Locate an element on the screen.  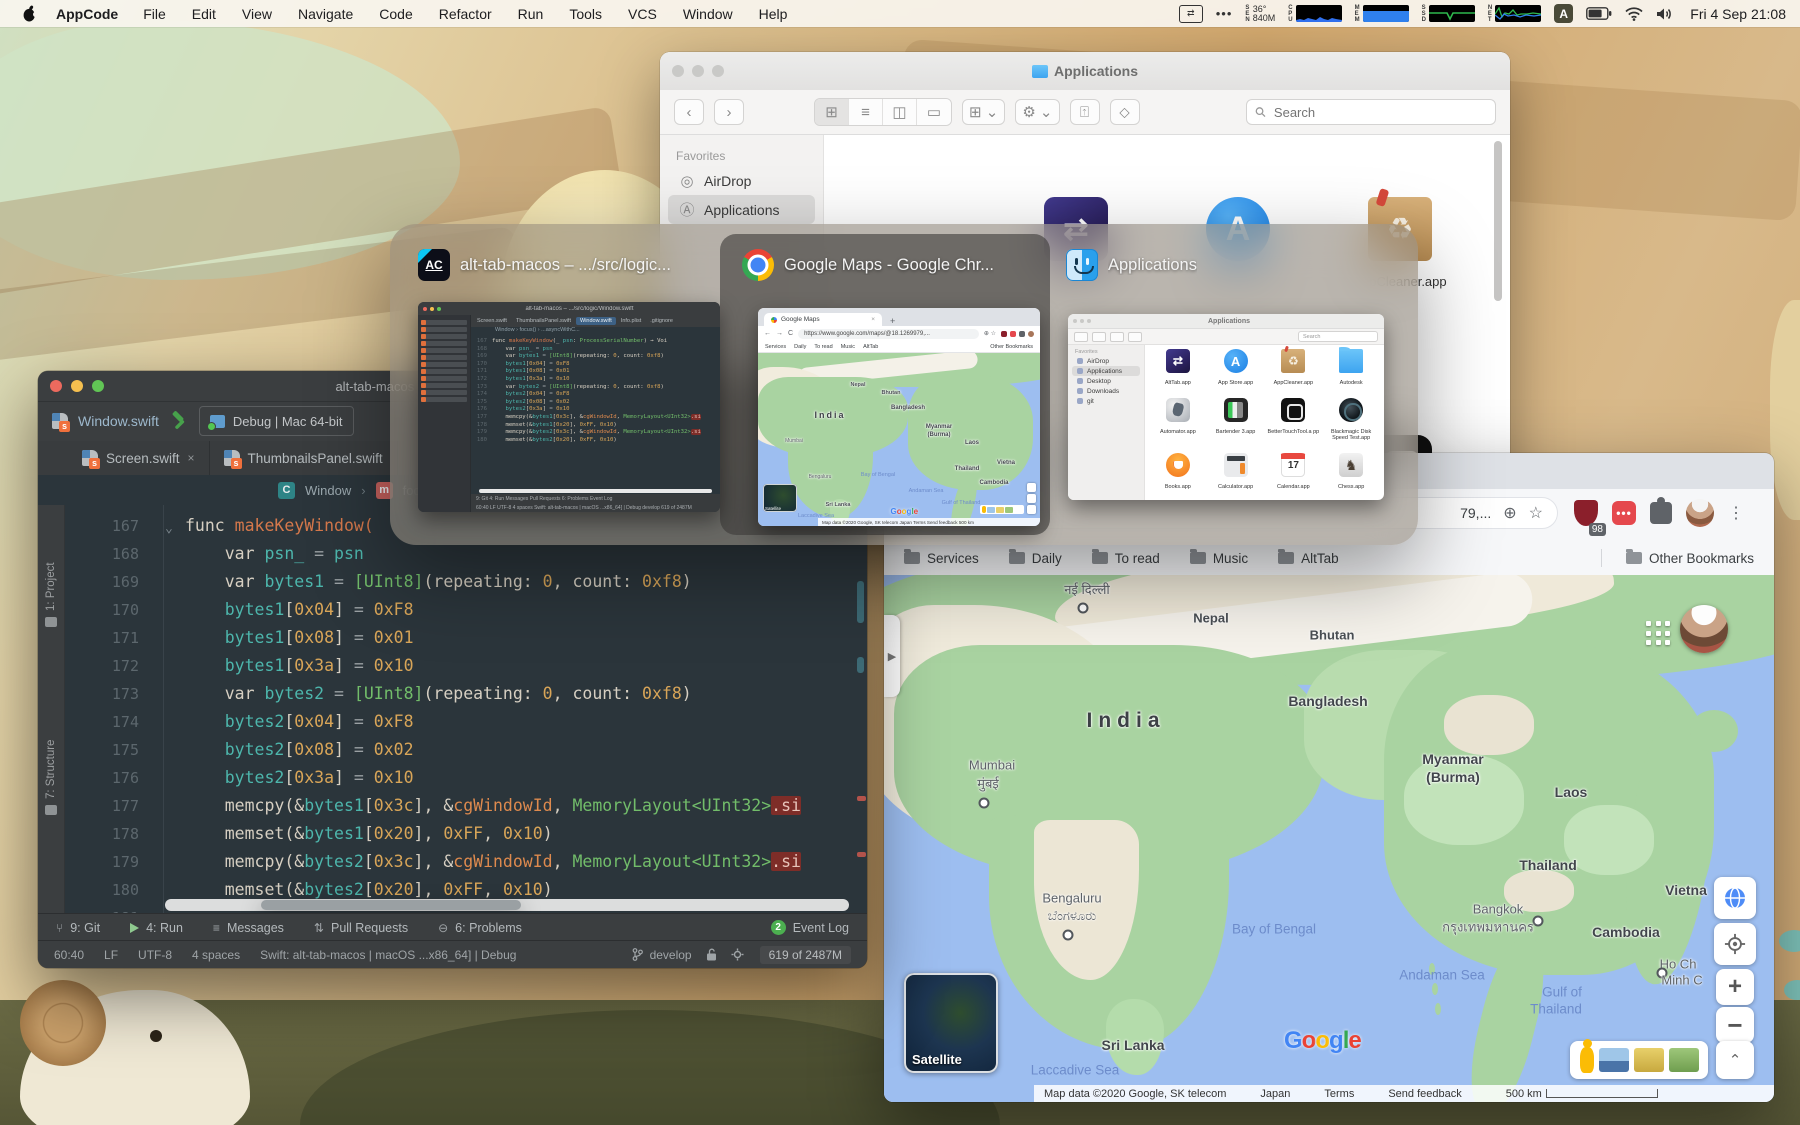
attribution-link-terms: Terms is located at coordinates (1339, 1094).